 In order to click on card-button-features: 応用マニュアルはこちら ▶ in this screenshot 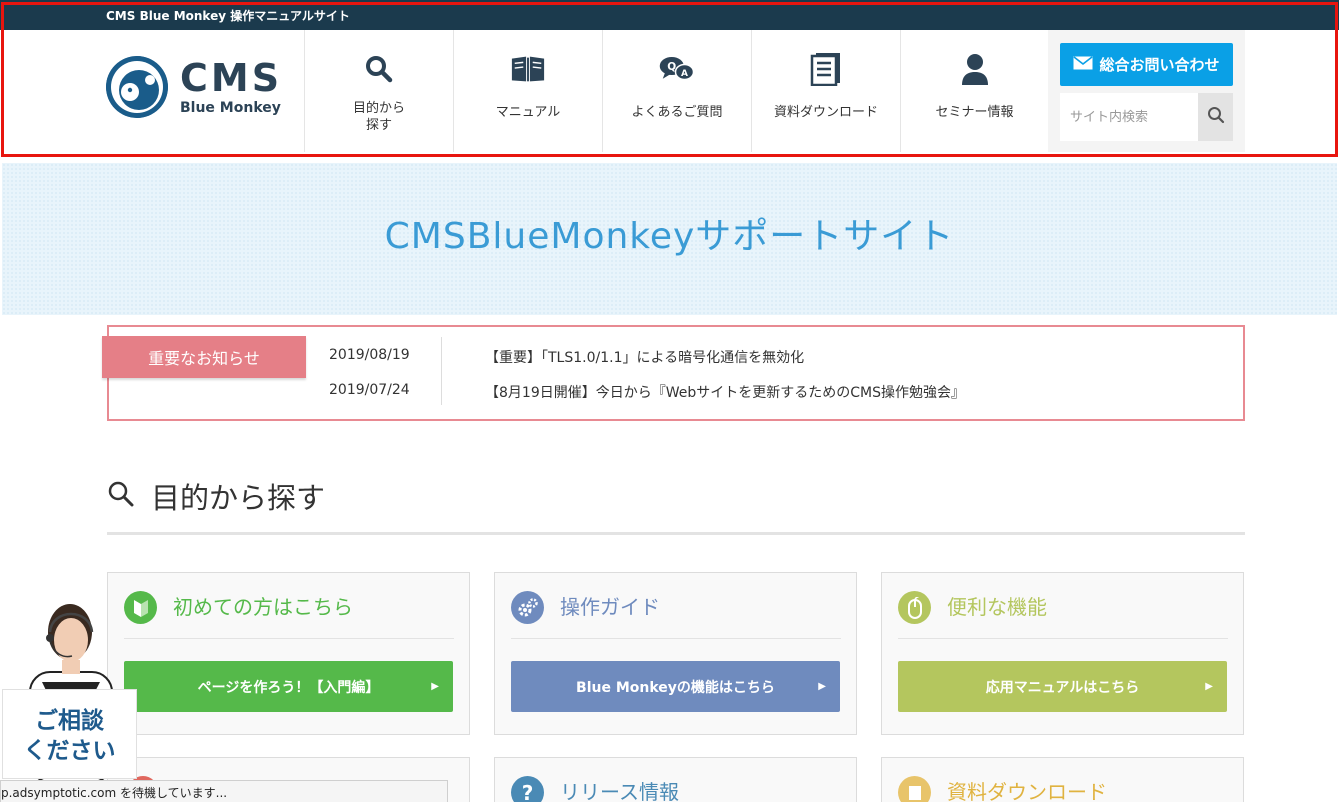, I will do `click(1062, 686)`.